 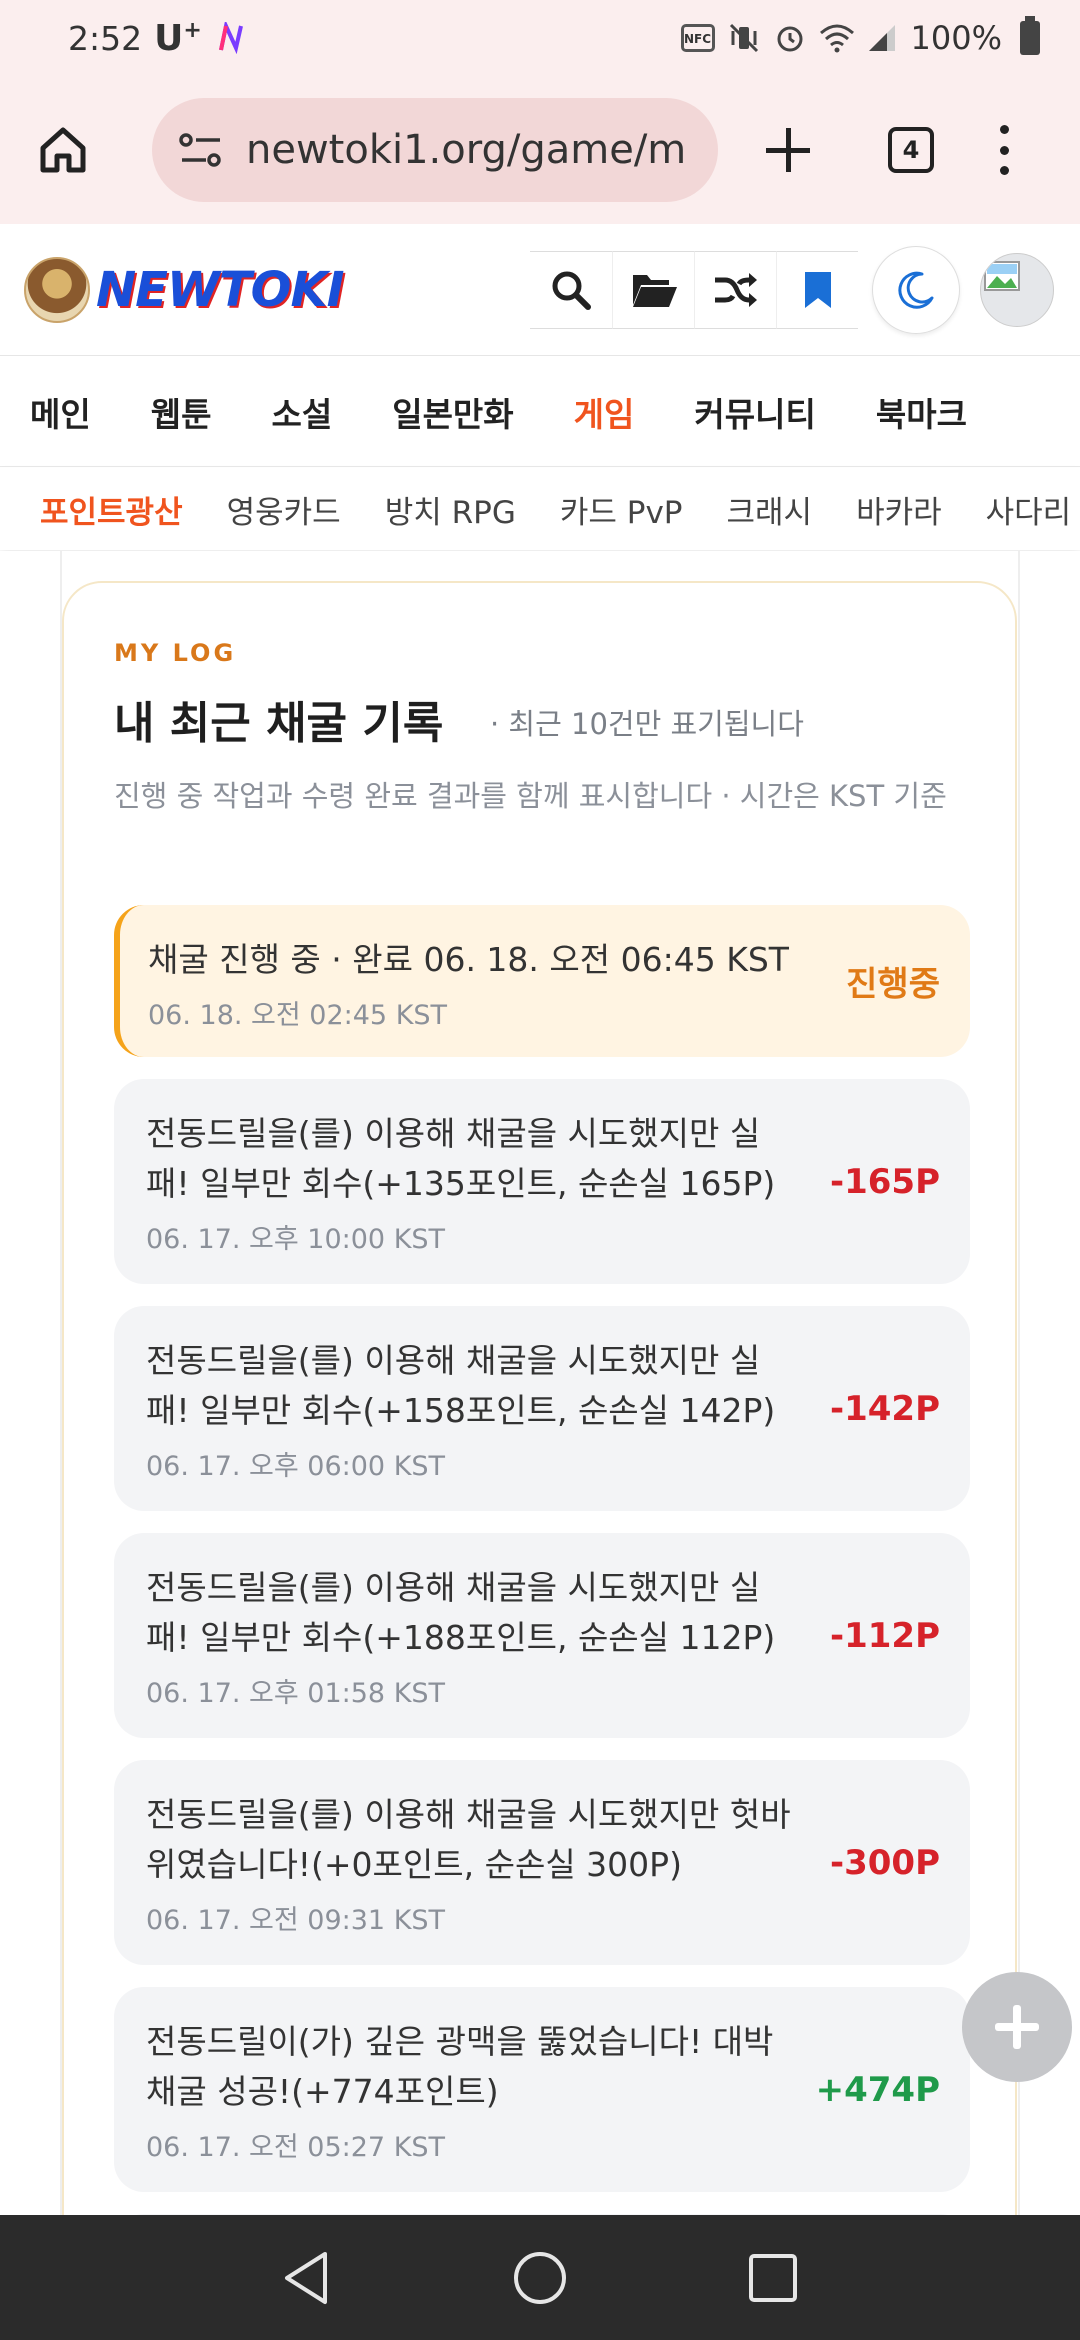 What do you see at coordinates (296, 1920) in the screenshot?
I see `log-entry-time: 06. 17. 오전 09:31 KST` at bounding box center [296, 1920].